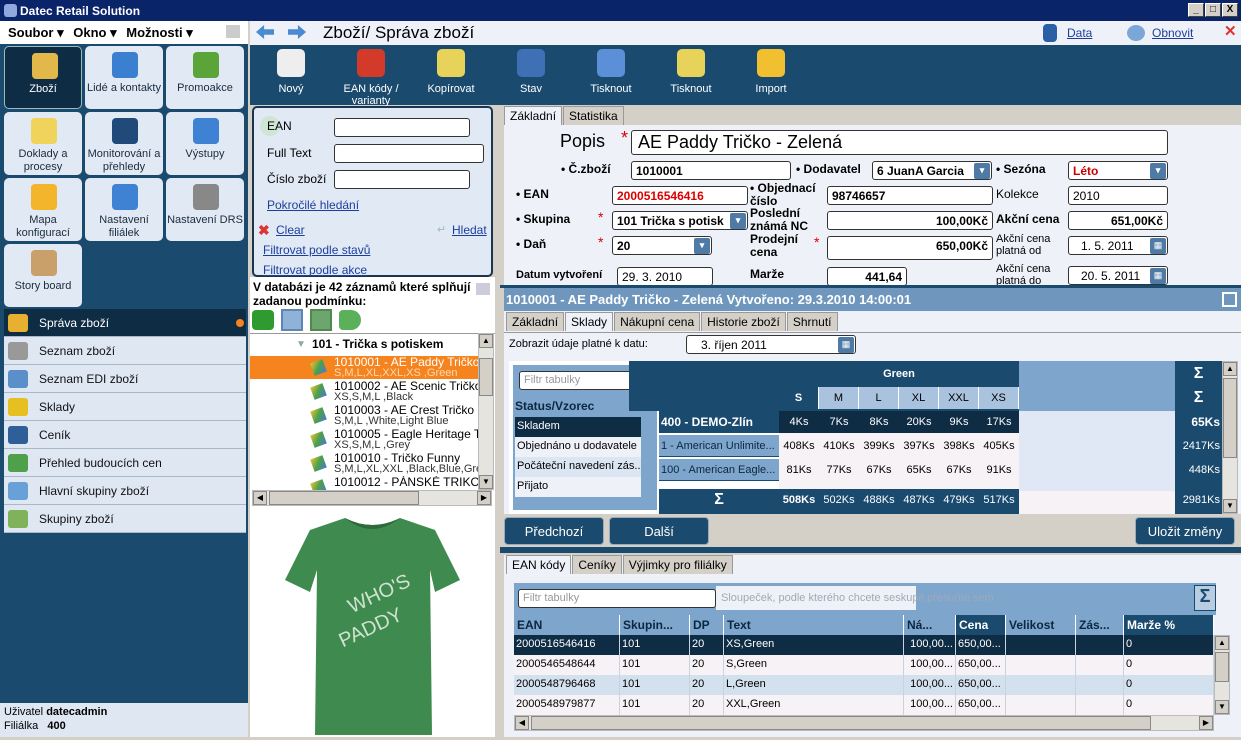 This screenshot has width=1241, height=740. I want to click on tile-4: Monitorování a přehledy, so click(124, 143).